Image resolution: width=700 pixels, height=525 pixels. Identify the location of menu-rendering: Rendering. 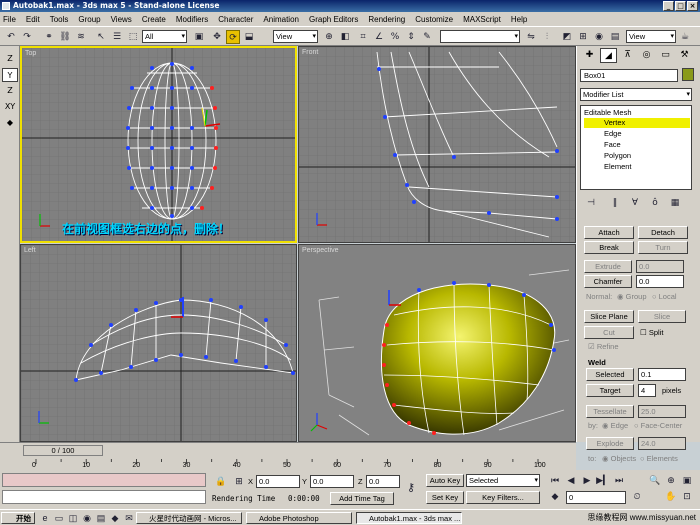
(386, 19).